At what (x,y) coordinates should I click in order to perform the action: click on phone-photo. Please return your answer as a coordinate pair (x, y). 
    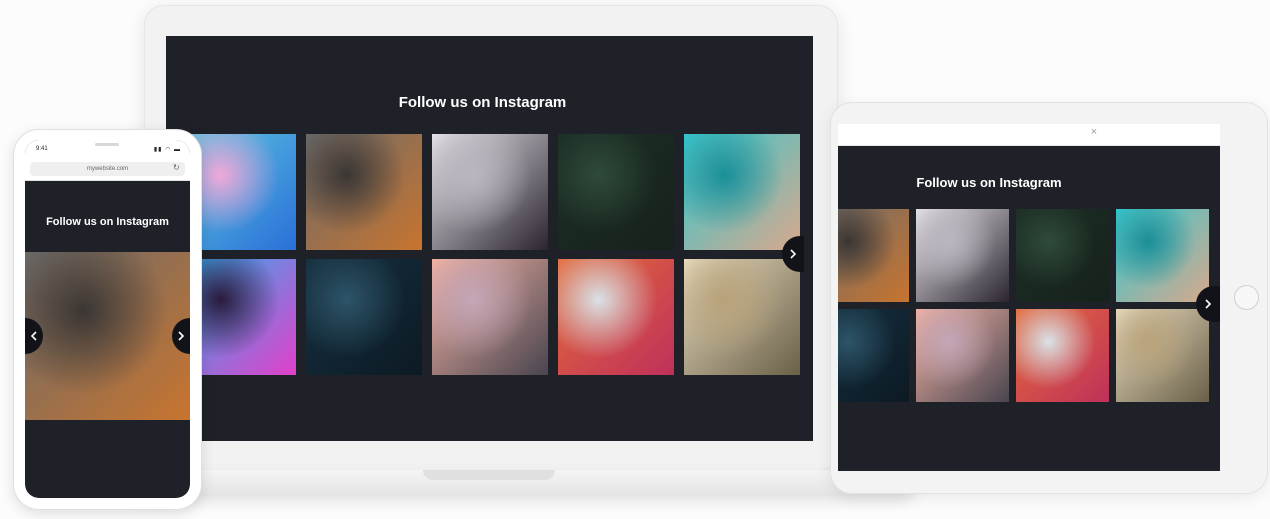
    Looking at the image, I should click on (107, 336).